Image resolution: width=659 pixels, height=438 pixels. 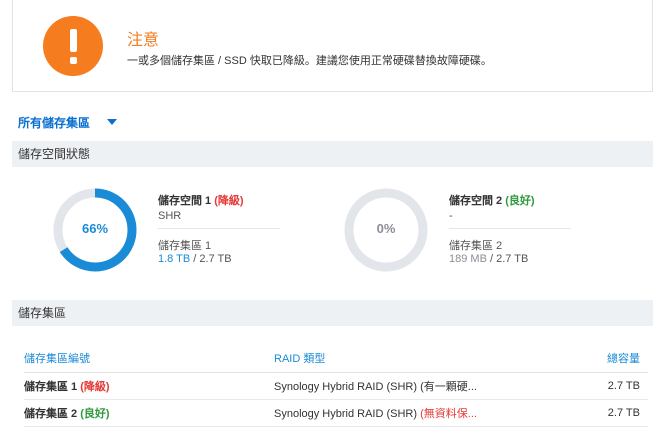 What do you see at coordinates (309, 61) in the screenshot?
I see `alert-message: 一或多個儲存集區 / SSD 快取已降級。建議您使用正常硬碟替換故障硬碟。` at bounding box center [309, 61].